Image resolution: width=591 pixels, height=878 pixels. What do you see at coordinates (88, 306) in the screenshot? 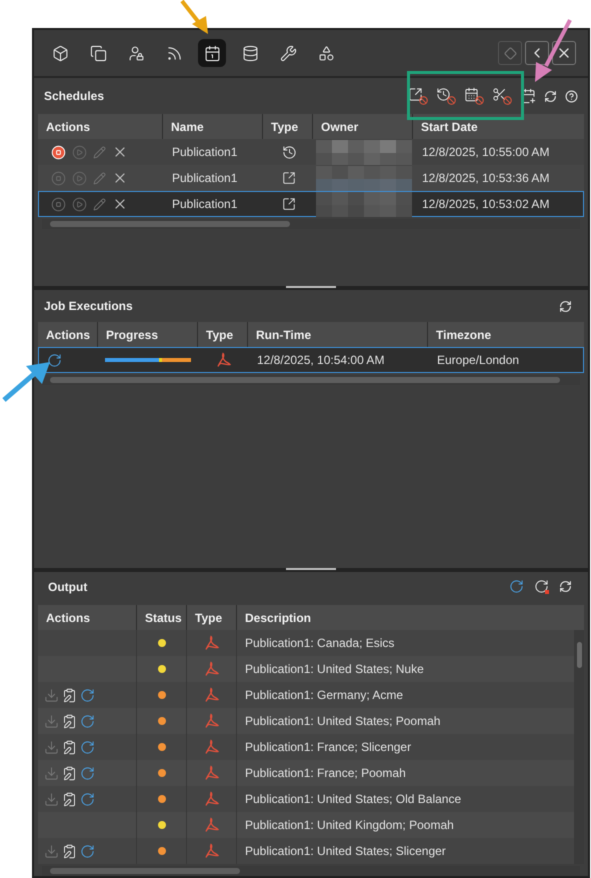
I see `section-title: Job Executions` at bounding box center [88, 306].